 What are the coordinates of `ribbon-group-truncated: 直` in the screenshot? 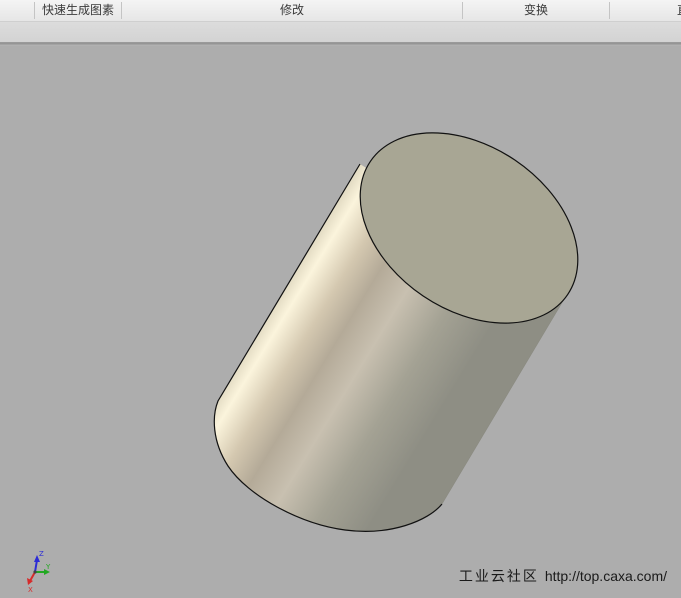 It's located at (645, 10).